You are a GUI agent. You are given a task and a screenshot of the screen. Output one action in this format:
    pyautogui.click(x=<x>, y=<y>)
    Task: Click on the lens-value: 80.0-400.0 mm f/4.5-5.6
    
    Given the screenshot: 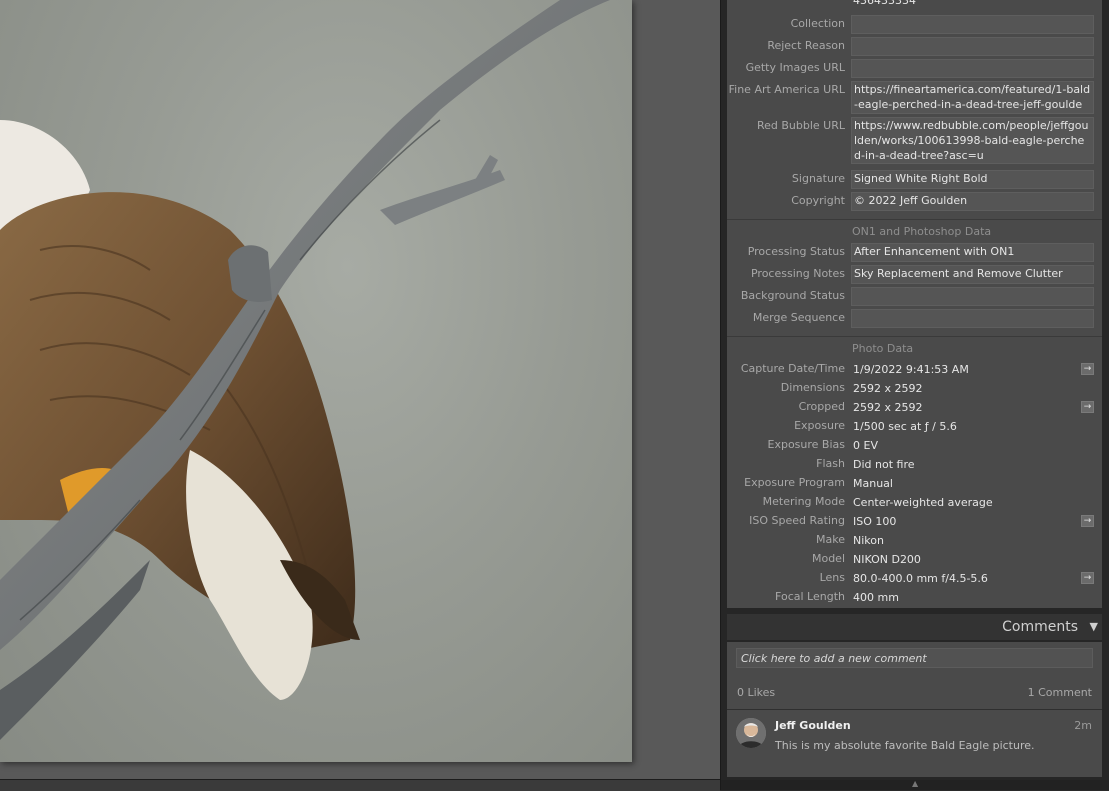 What is the action you would take?
    pyautogui.click(x=920, y=578)
    